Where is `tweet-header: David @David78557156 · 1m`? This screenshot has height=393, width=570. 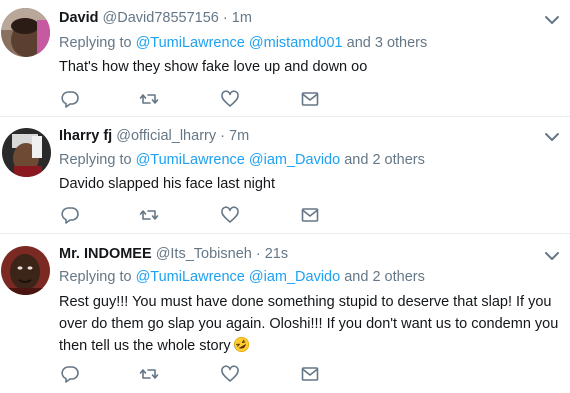
tweet-header: David @David78557156 · 1m is located at coordinates (155, 18).